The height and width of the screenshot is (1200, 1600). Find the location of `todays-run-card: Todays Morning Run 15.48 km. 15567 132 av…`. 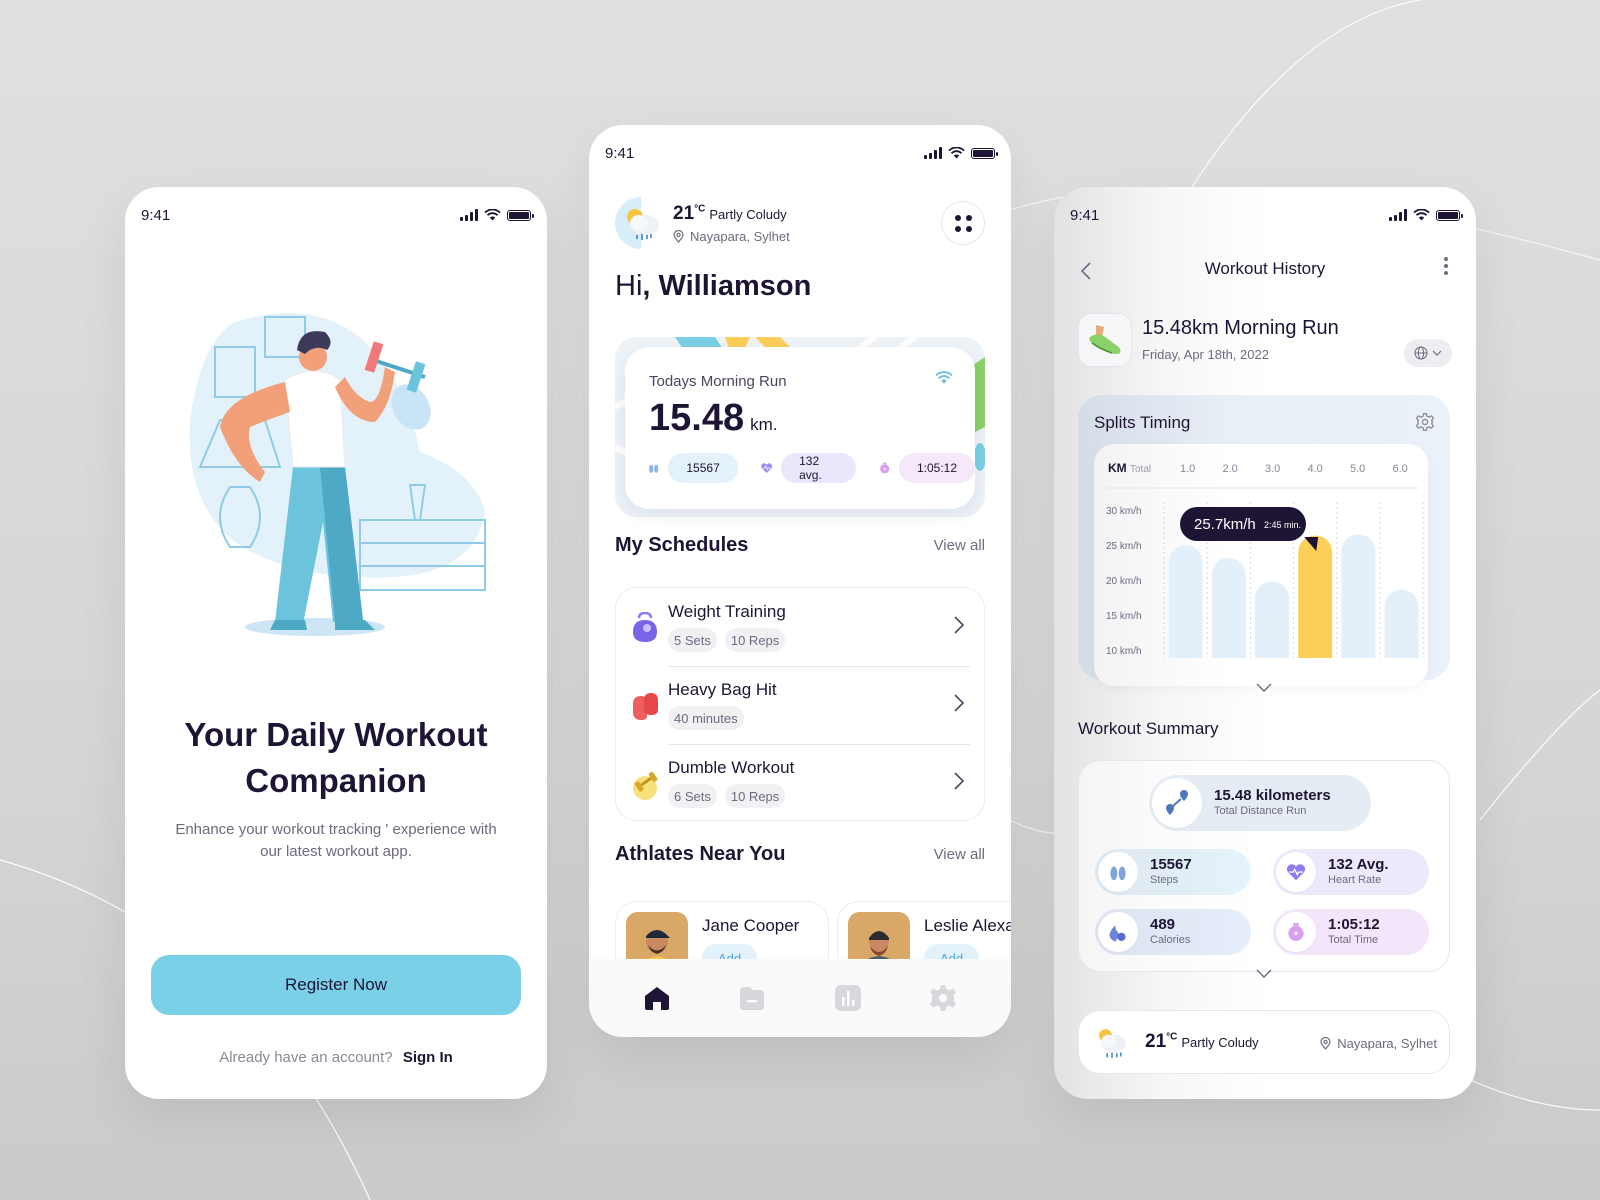

todays-run-card: Todays Morning Run 15.48 km. 15567 132 av… is located at coordinates (800, 428).